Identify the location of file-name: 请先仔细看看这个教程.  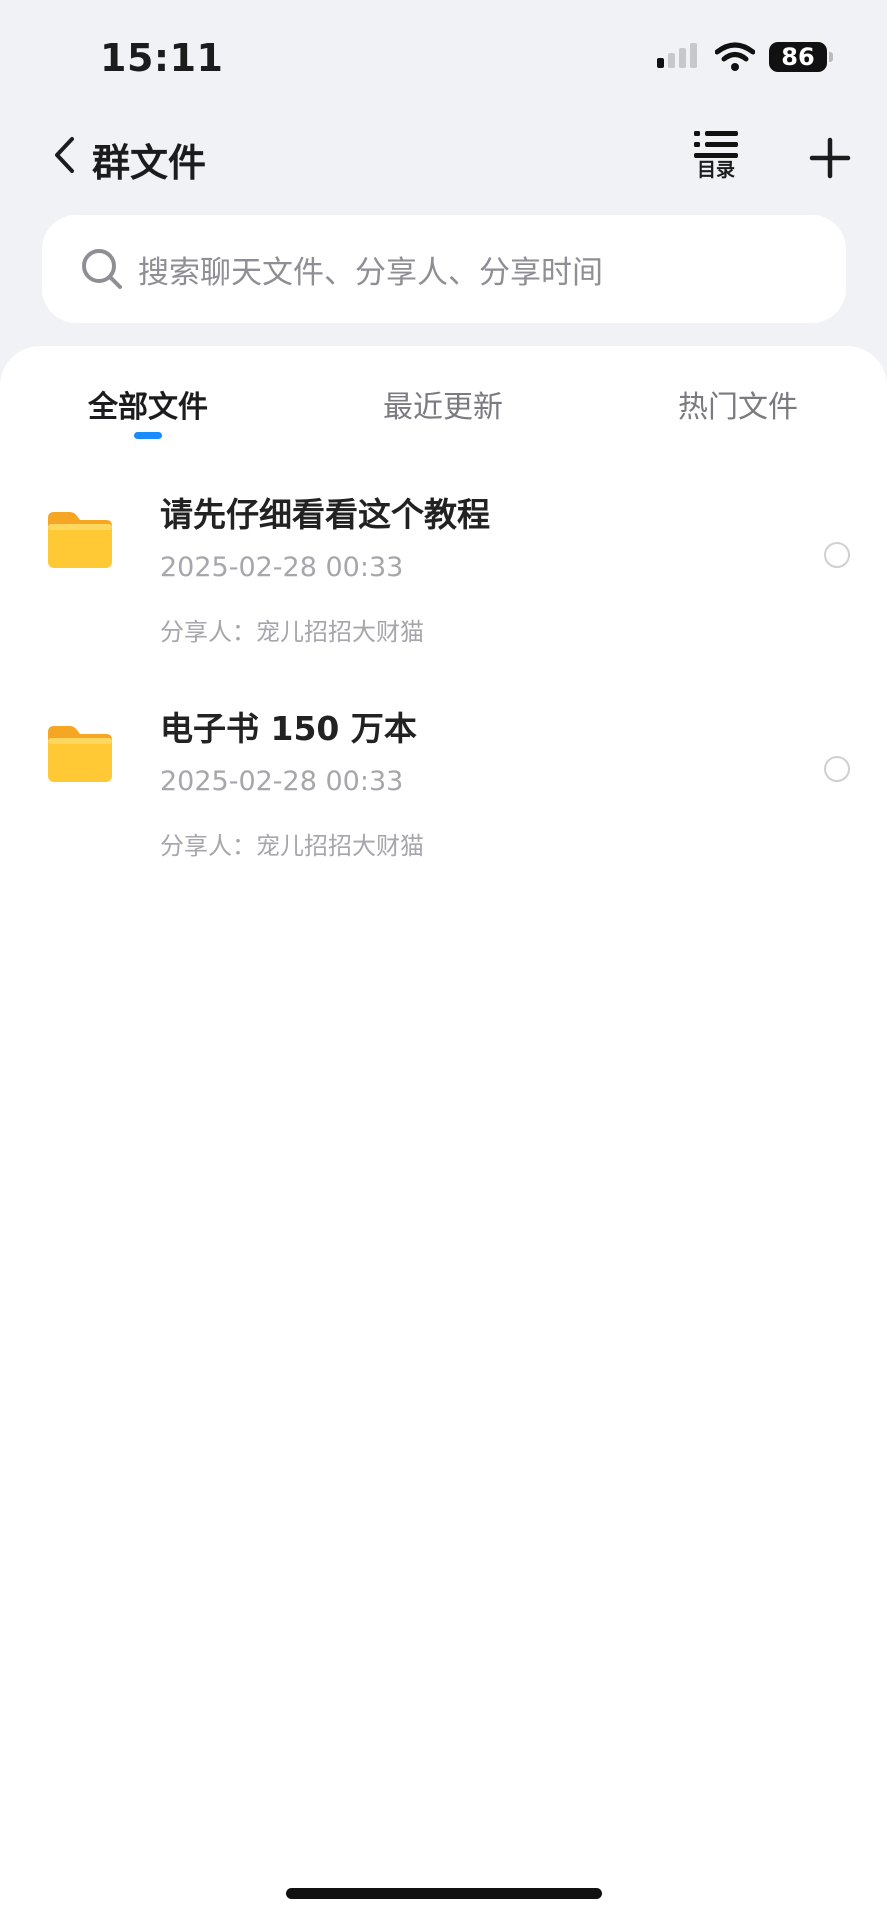
(325, 514).